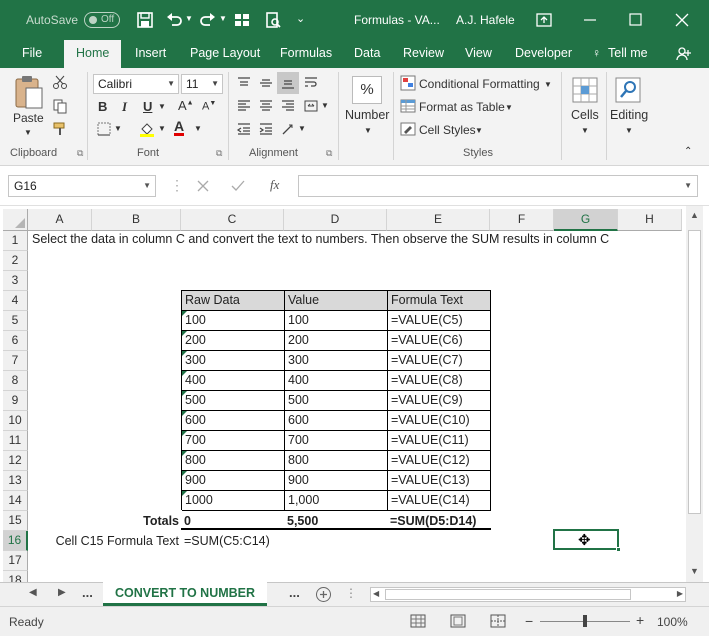  What do you see at coordinates (439, 461) in the screenshot?
I see `formula-text-cell: =VALUE(C12)` at bounding box center [439, 461].